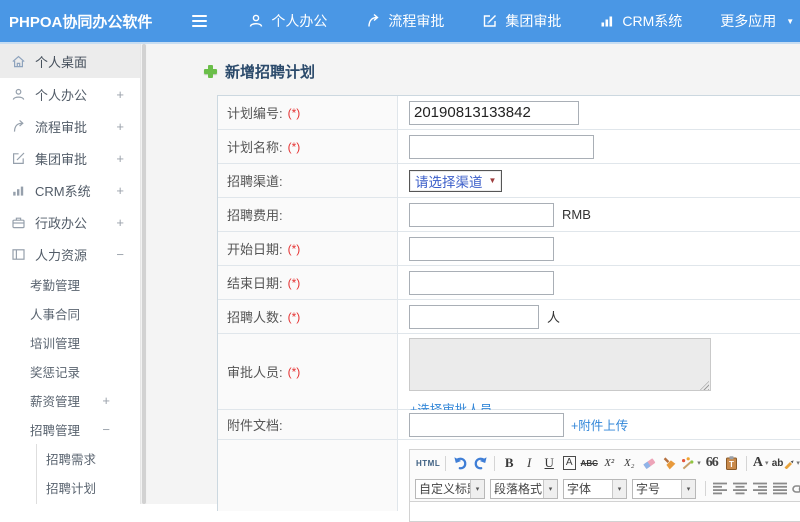 Image resolution: width=800 pixels, height=522 pixels. What do you see at coordinates (70, 429) in the screenshot?
I see `sidebar-item-recruit-mgmt: 招聘管理 −` at bounding box center [70, 429].